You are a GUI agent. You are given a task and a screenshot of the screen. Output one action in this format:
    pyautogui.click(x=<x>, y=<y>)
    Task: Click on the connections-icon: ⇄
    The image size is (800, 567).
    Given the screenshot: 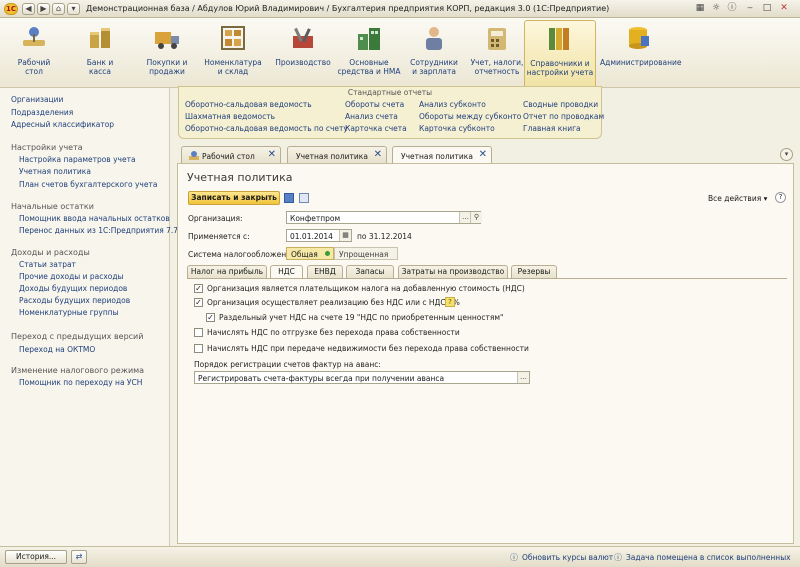 What is the action you would take?
    pyautogui.click(x=79, y=557)
    